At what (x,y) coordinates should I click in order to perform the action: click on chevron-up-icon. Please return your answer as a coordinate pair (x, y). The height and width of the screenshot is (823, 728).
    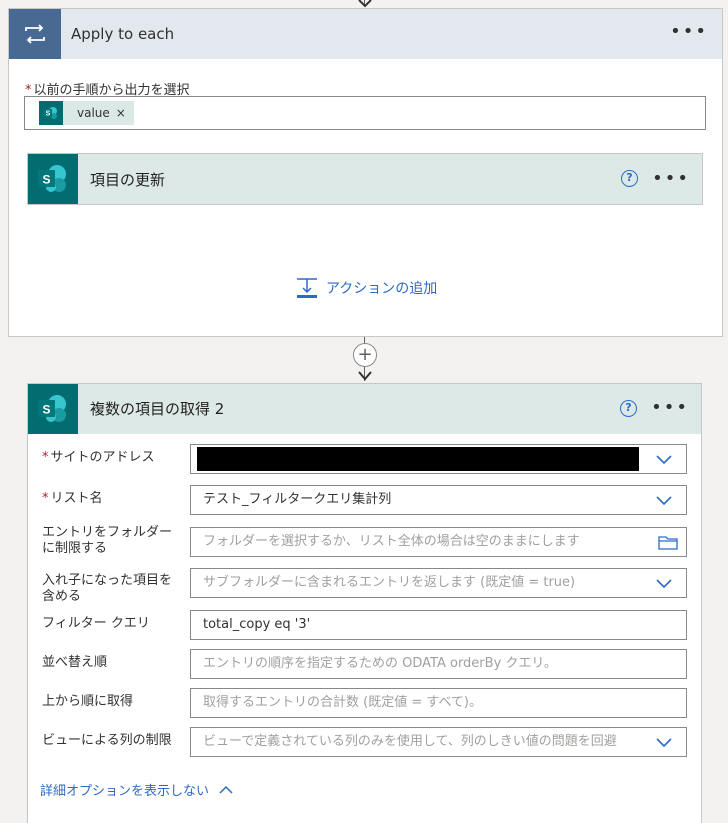
    Looking at the image, I should click on (226, 789).